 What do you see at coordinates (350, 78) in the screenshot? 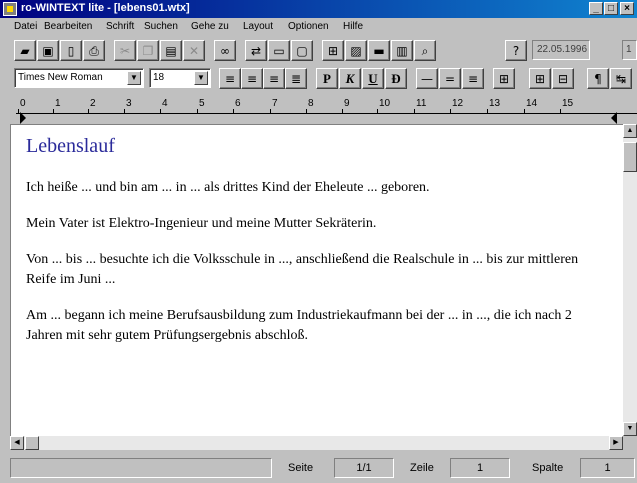
I see `italic-button: K` at bounding box center [350, 78].